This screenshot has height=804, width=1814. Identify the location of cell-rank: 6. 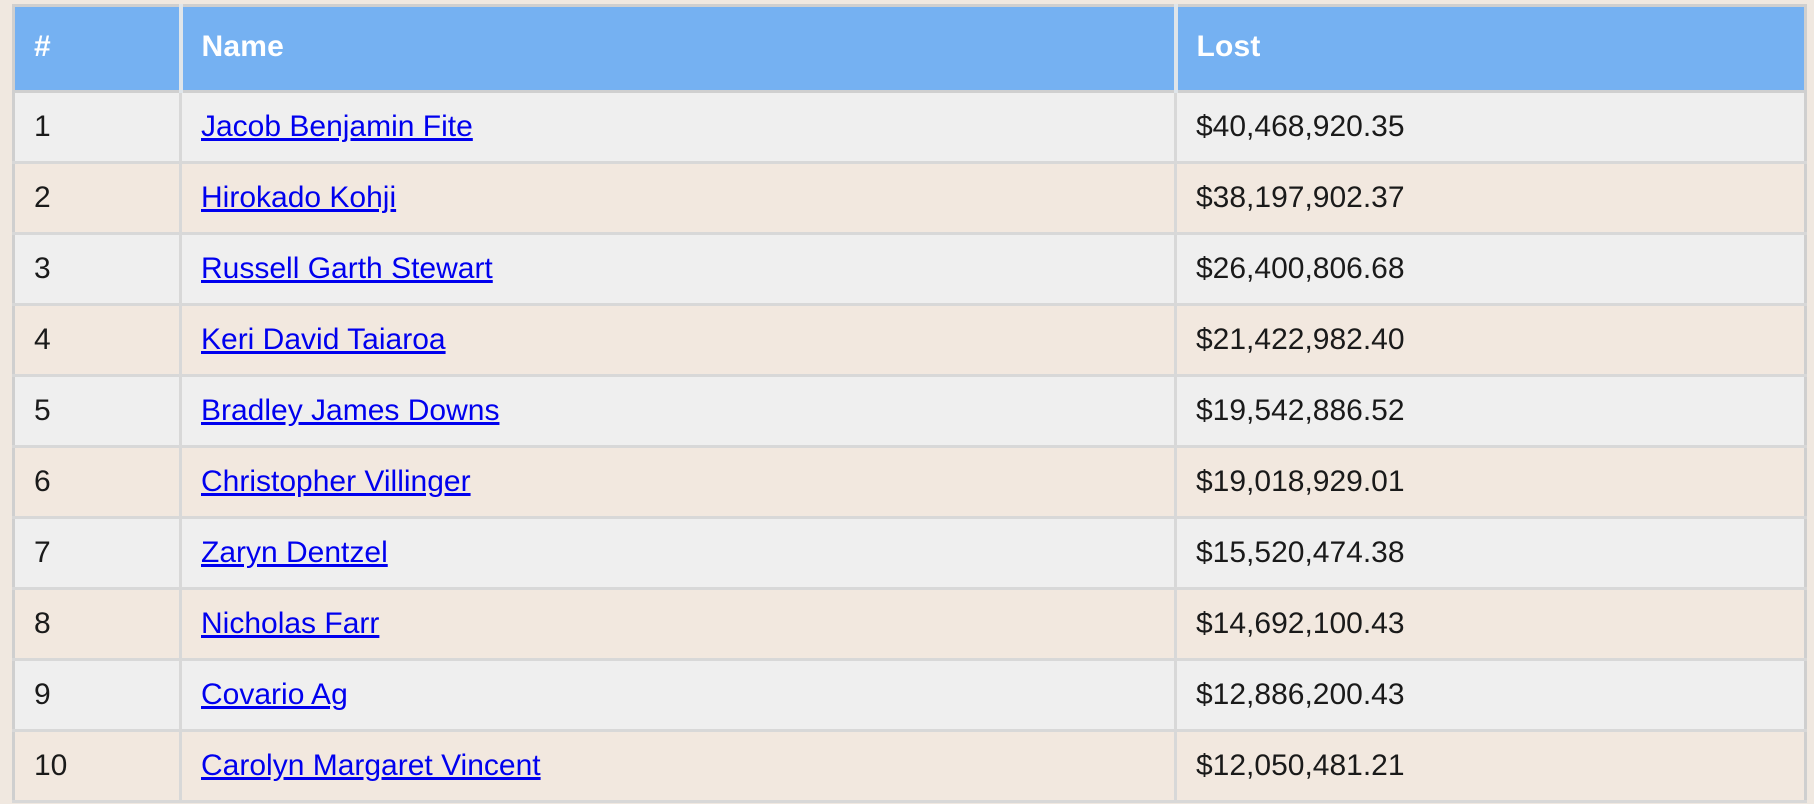
(97, 482).